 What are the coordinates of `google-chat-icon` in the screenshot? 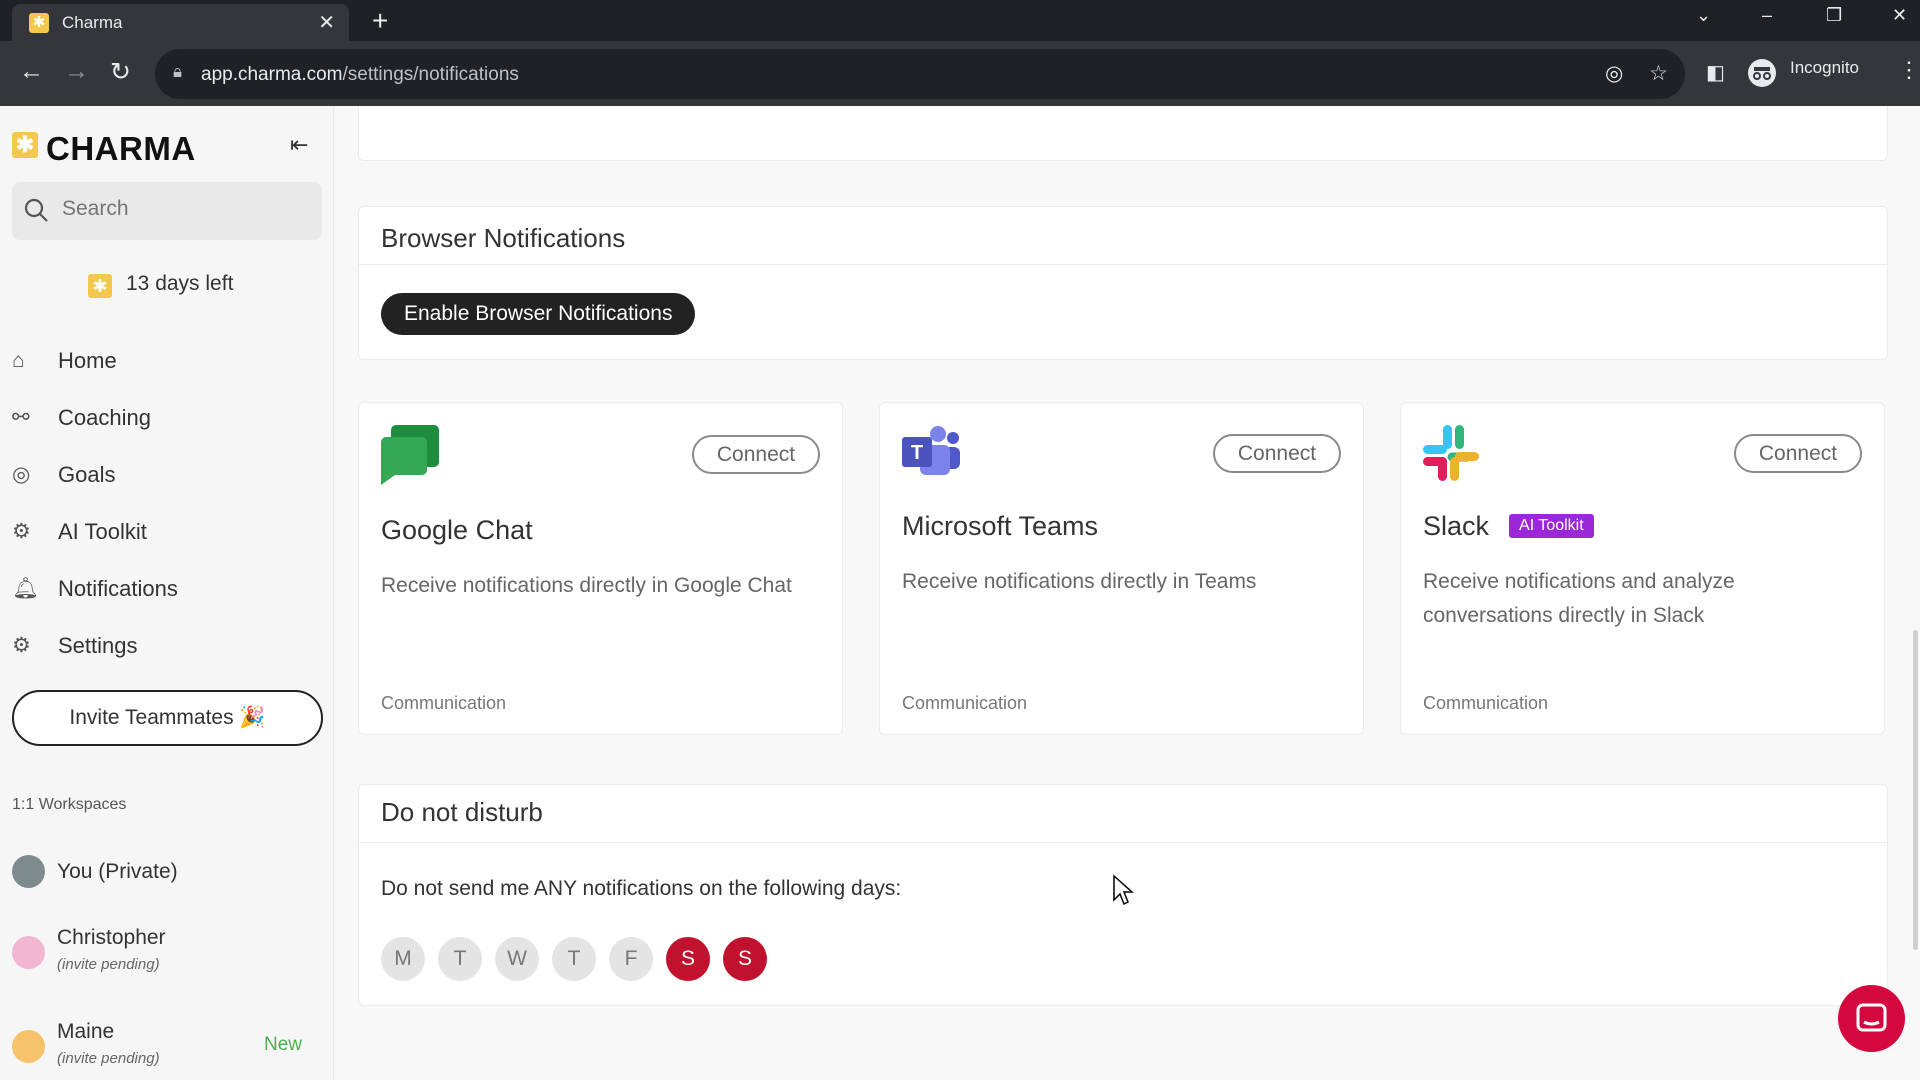 It's located at (410, 455).